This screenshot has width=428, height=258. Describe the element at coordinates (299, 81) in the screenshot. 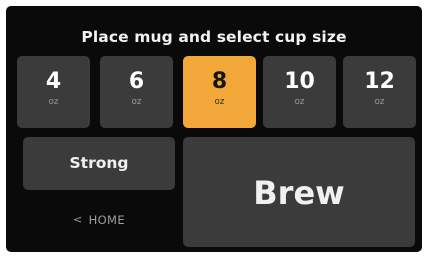

I see `cup-size-value: 10` at that location.